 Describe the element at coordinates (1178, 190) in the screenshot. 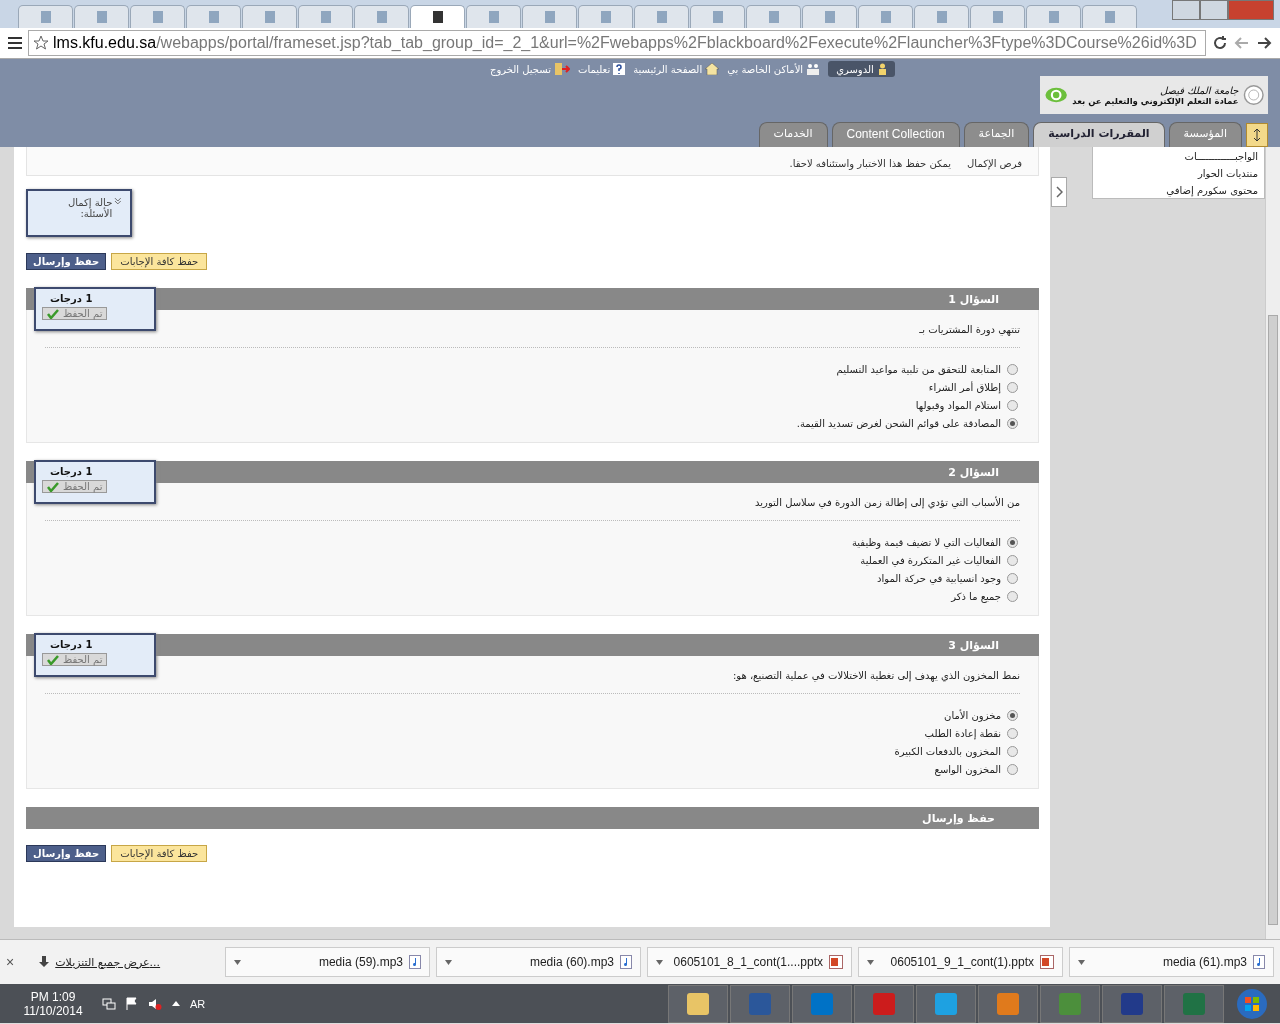

I see `sidebar-link: محتوى سكورم إضافي` at that location.